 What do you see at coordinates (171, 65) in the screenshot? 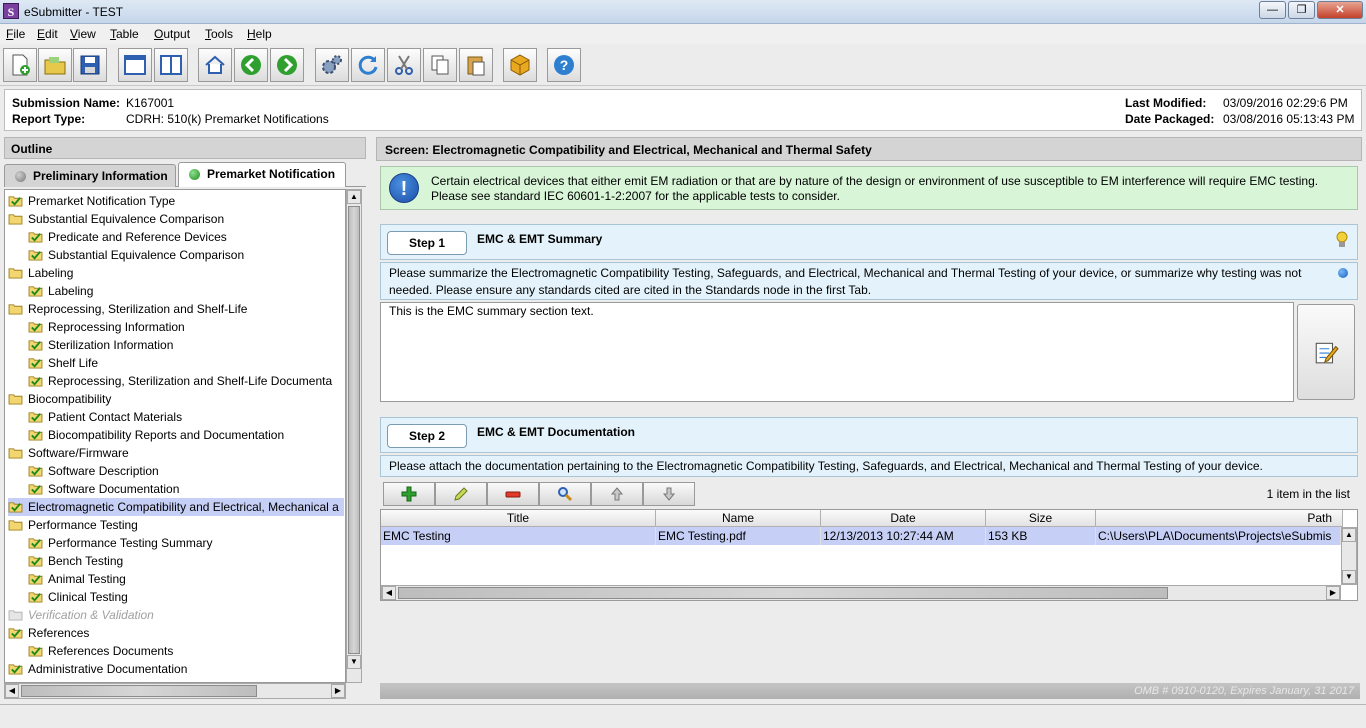
I see `split-view-button` at bounding box center [171, 65].